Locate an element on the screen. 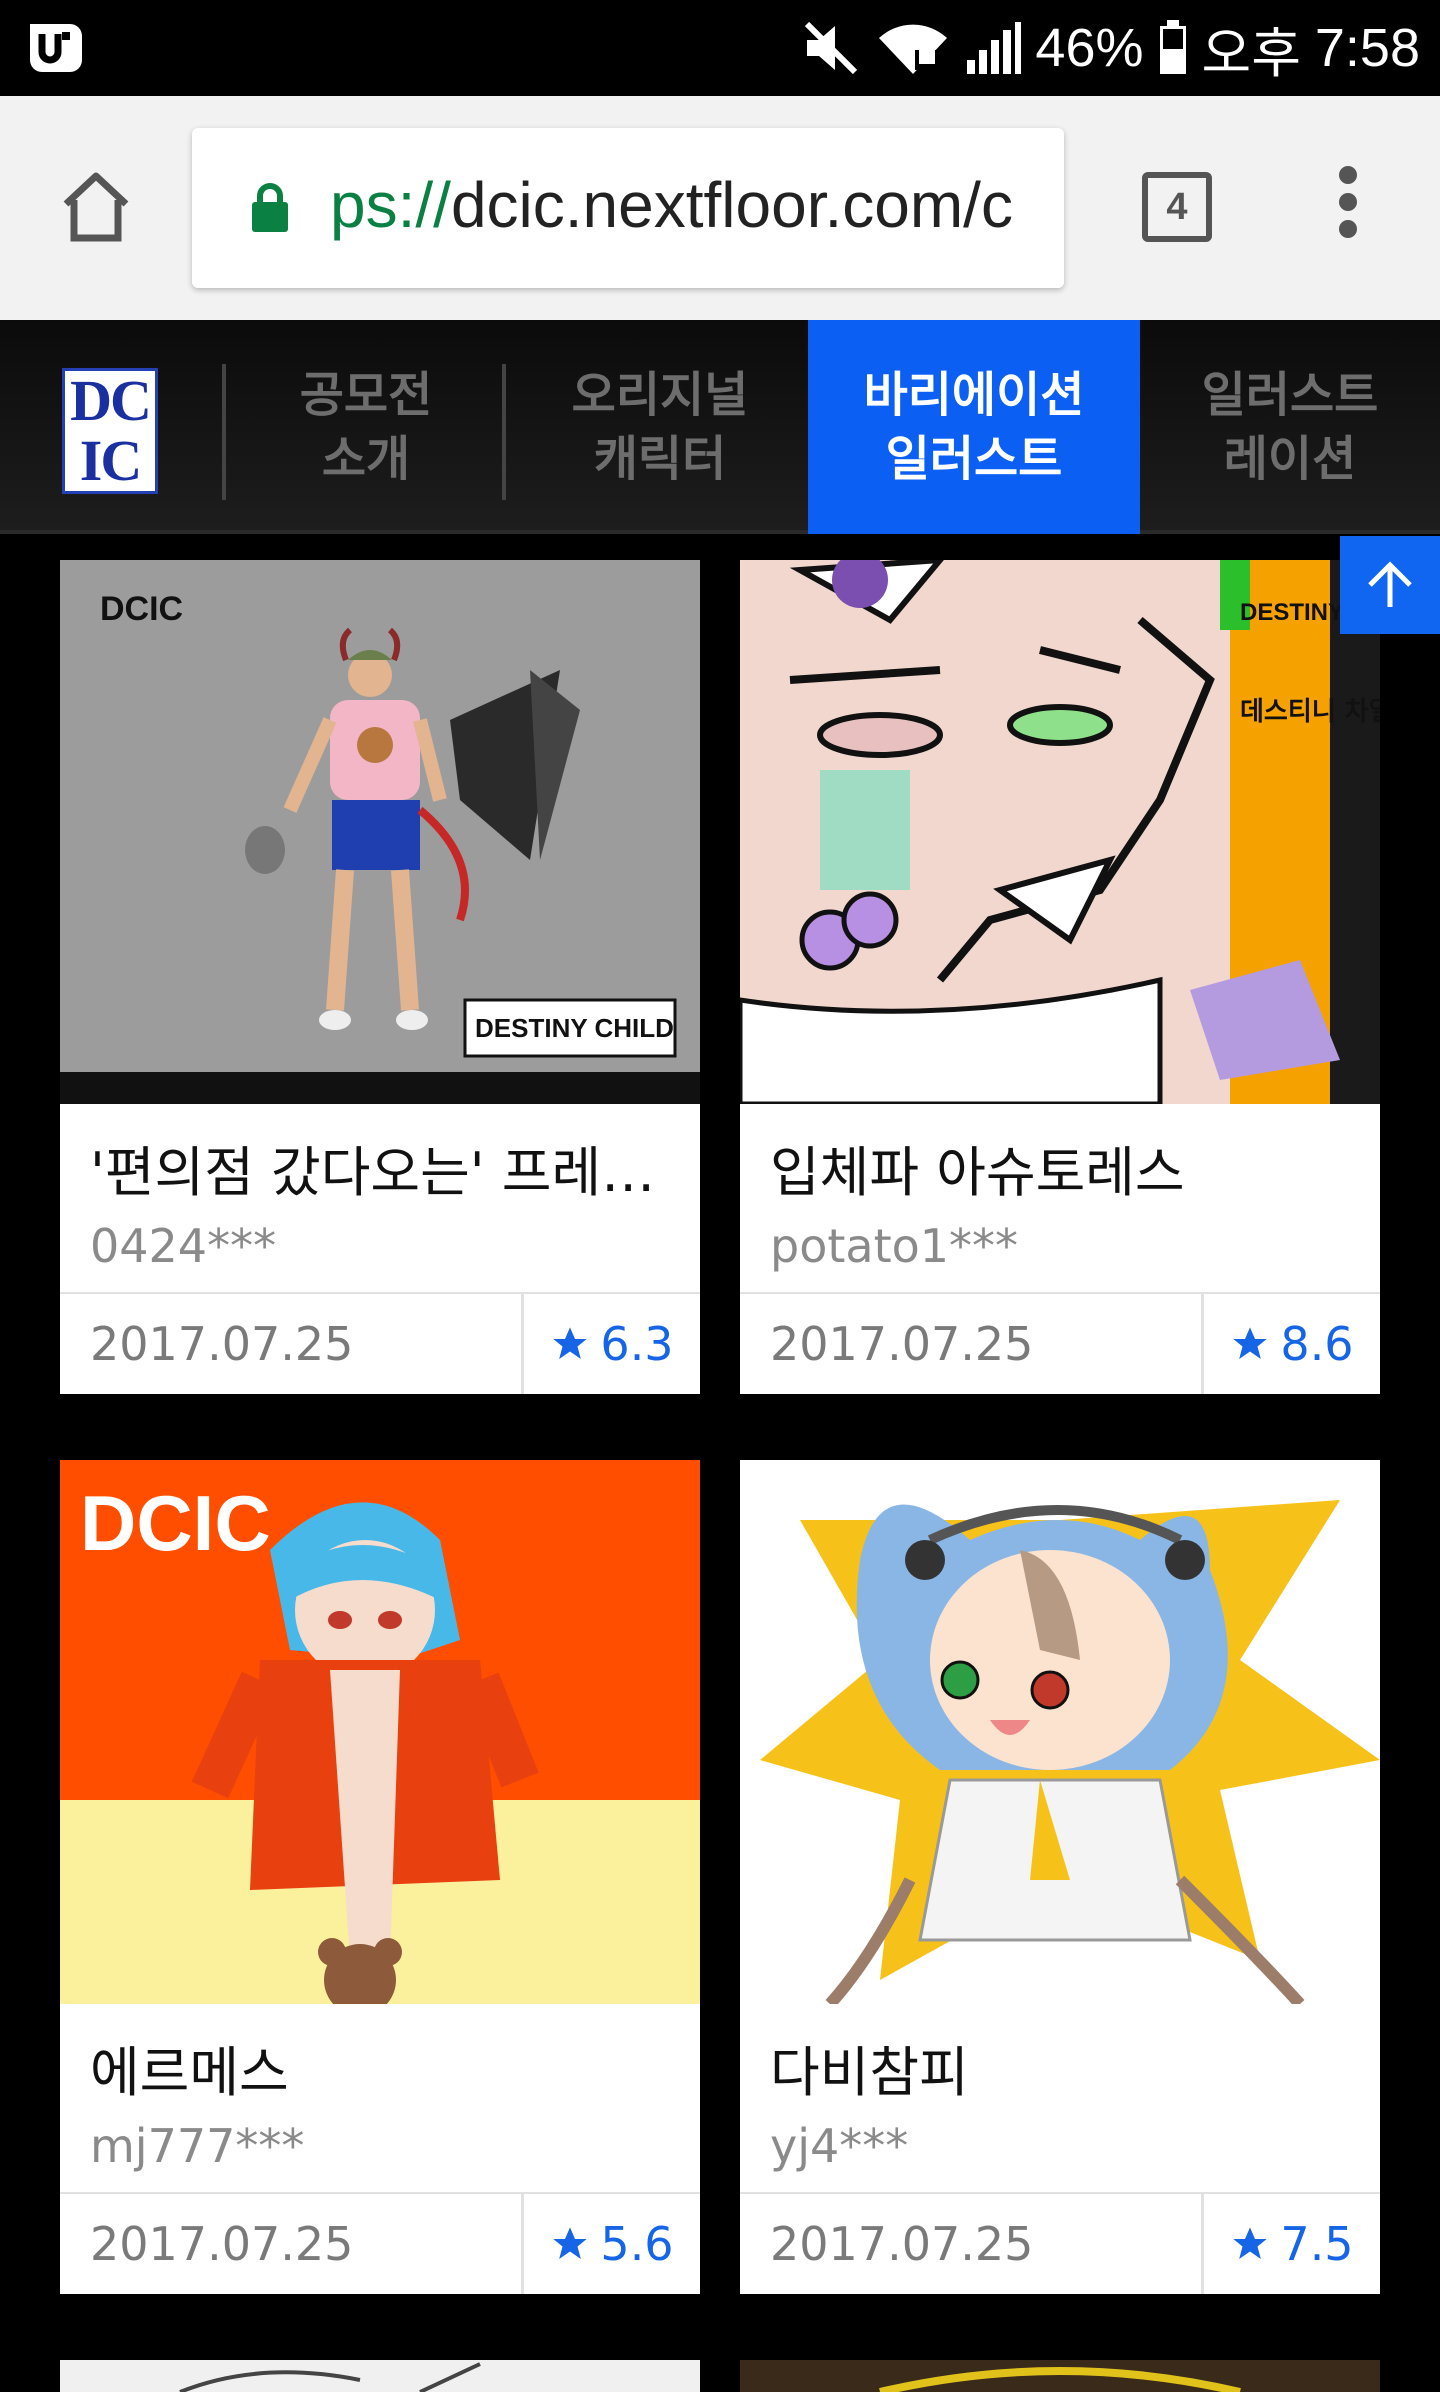 Image resolution: width=1440 pixels, height=2392 pixels. card-rating: 8.6 is located at coordinates (1292, 1344).